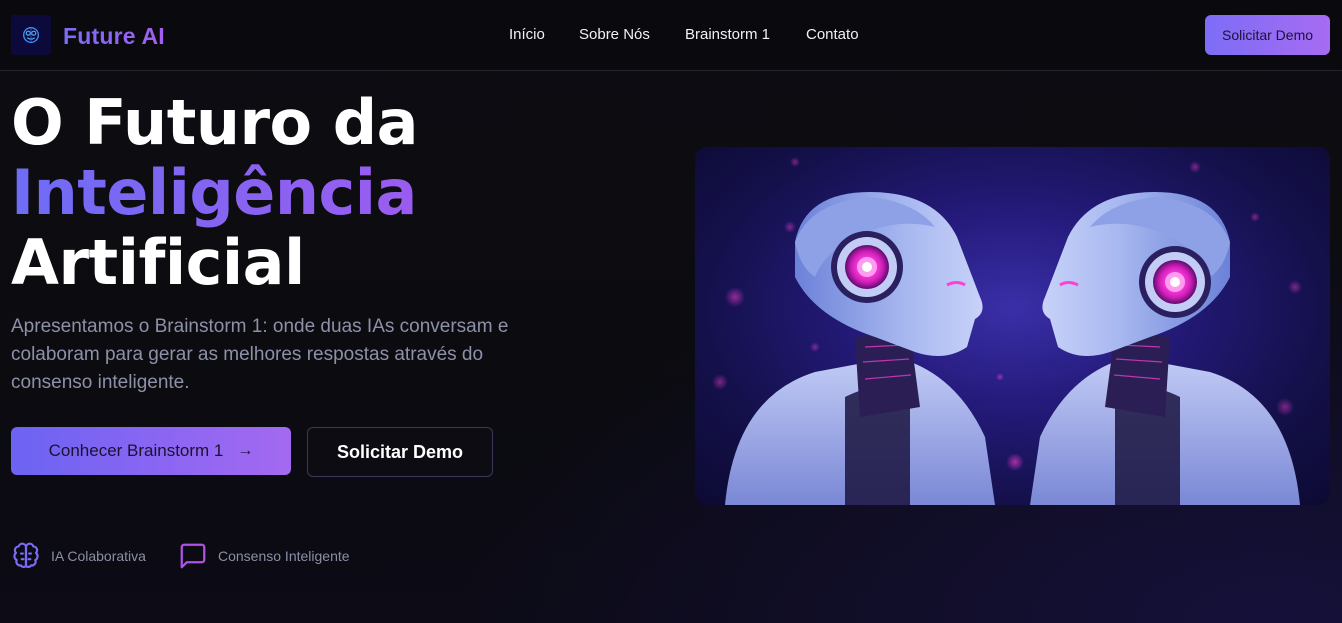 Image resolution: width=1342 pixels, height=623 pixels. I want to click on robot-left, so click(860, 348).